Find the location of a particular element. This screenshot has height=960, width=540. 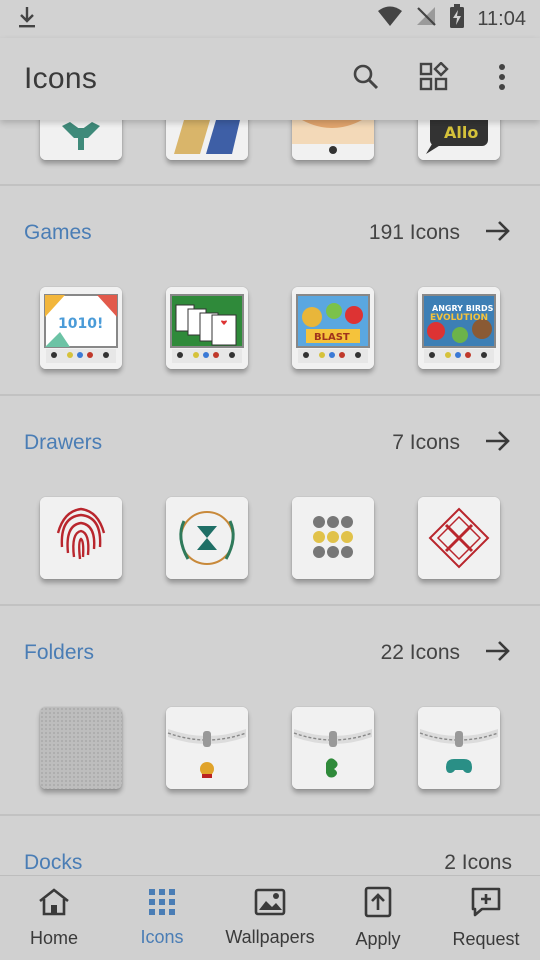

angry-birds-blast-icon: BLAST is located at coordinates (333, 328).